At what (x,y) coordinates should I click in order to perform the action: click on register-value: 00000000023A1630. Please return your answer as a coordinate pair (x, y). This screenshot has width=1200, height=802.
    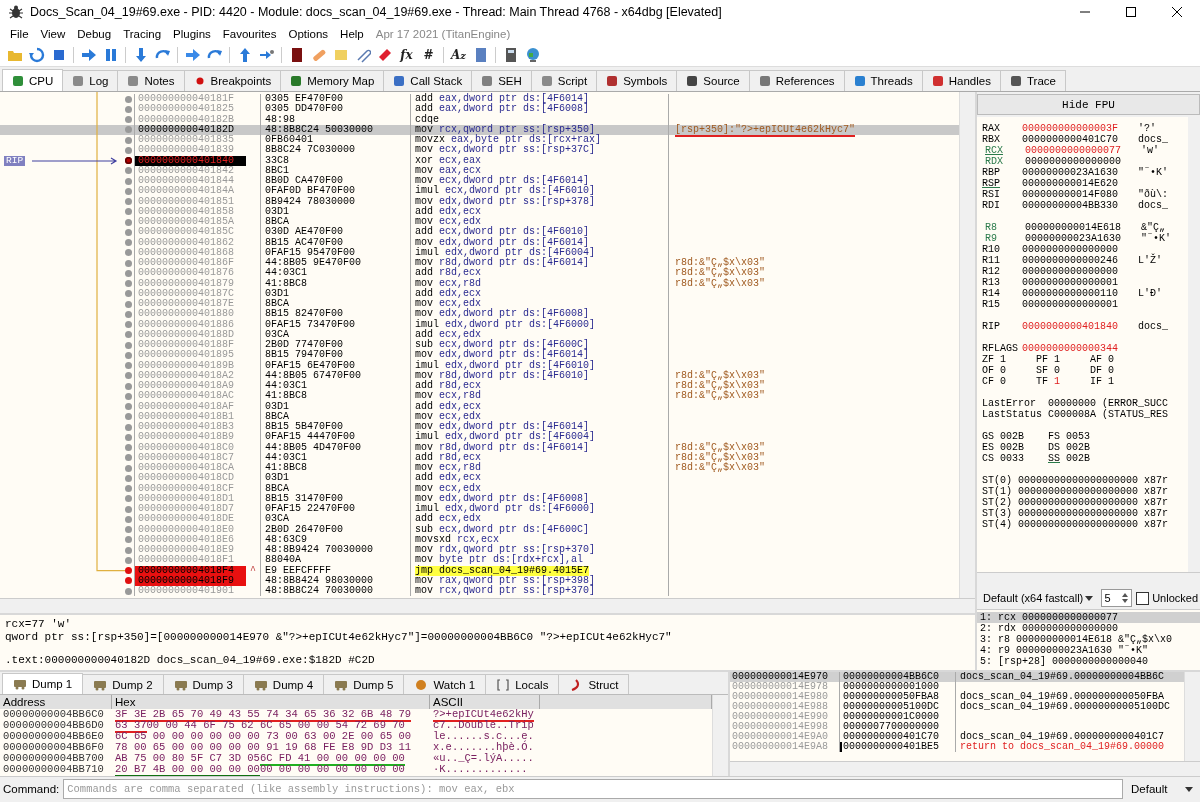
    Looking at the image, I should click on (1073, 238).